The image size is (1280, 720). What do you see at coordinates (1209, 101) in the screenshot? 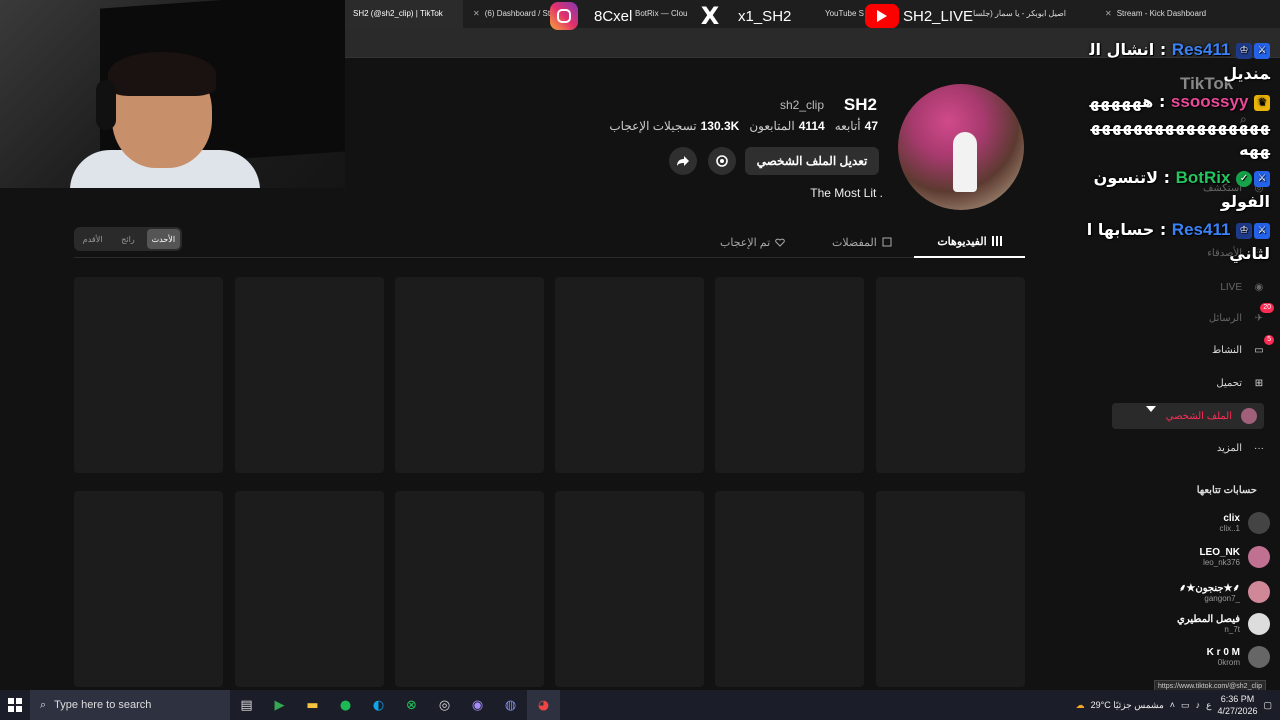
I see `chat-username: ssoossyy` at bounding box center [1209, 101].